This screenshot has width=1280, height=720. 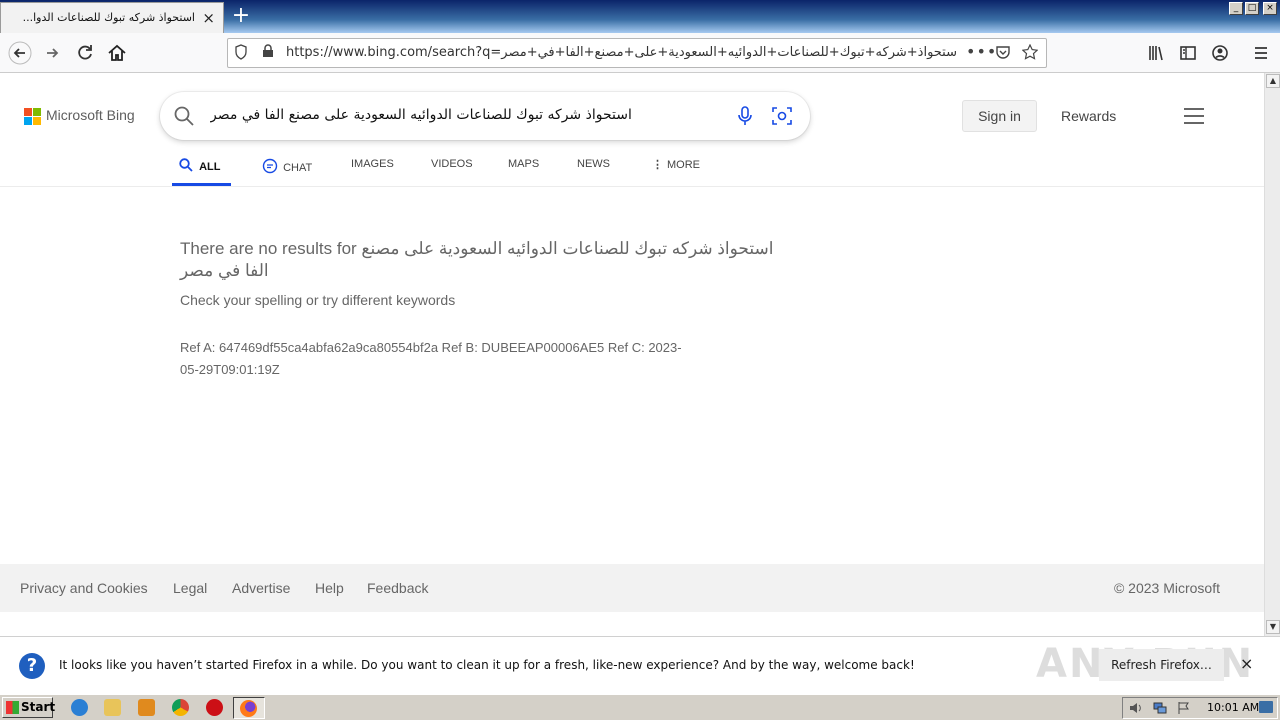 I want to click on vertical-scrollbar: ▲ ▼, so click(x=1272, y=354).